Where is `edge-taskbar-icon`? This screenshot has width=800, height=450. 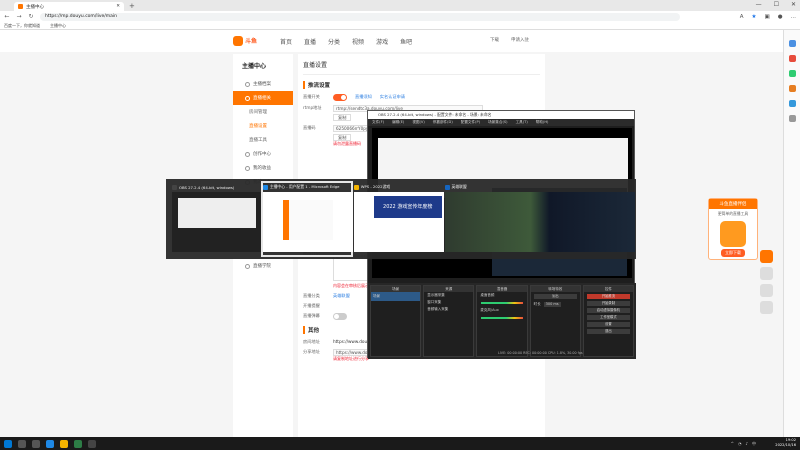
edge-taskbar-icon is located at coordinates (50, 443).